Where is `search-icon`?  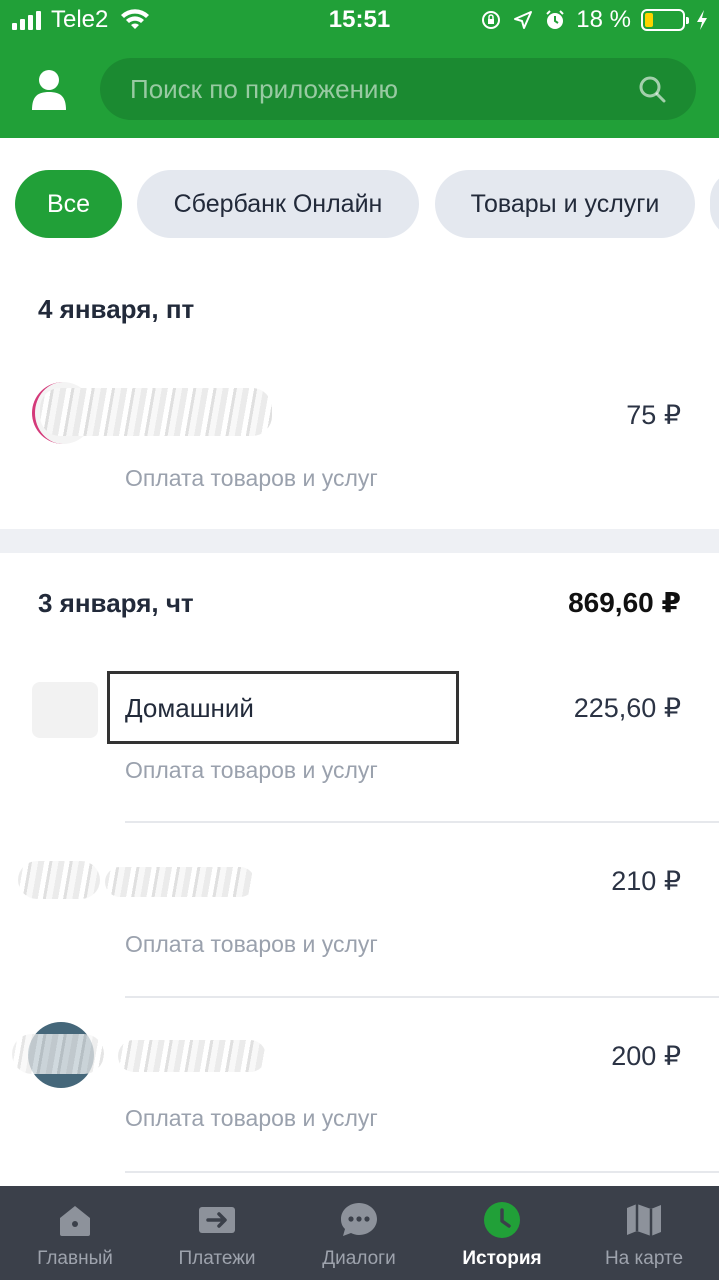
search-icon is located at coordinates (652, 89).